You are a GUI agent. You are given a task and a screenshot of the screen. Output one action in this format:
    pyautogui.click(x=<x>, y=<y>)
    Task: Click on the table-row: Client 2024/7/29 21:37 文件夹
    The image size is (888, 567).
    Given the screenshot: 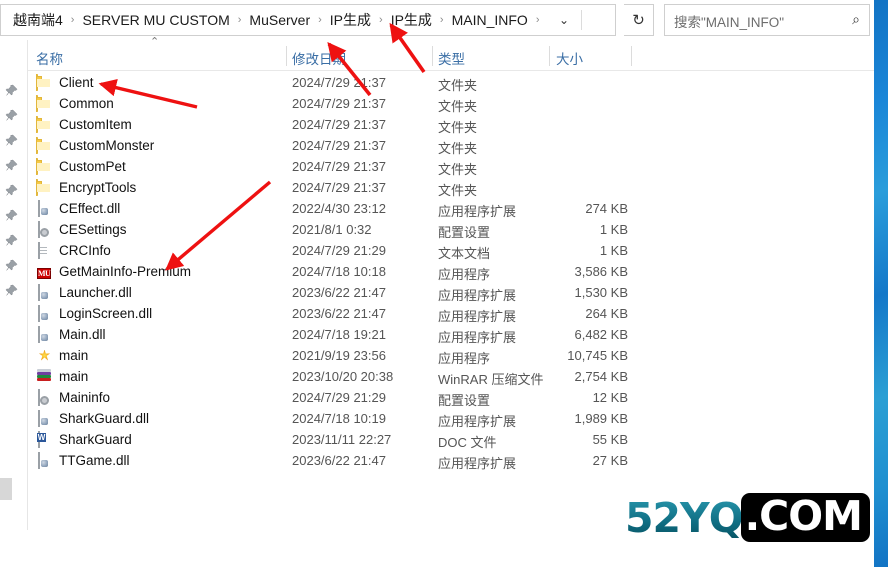 What is the action you would take?
    pyautogui.click(x=451, y=82)
    